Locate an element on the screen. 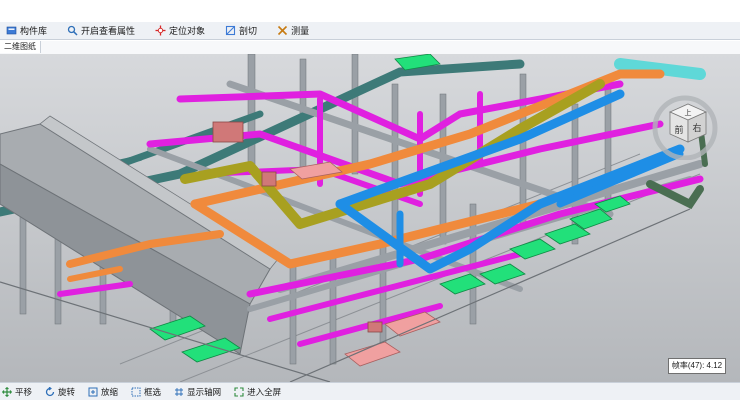 This screenshot has width=740, height=400. zoom-button: 放缩 is located at coordinates (103, 392).